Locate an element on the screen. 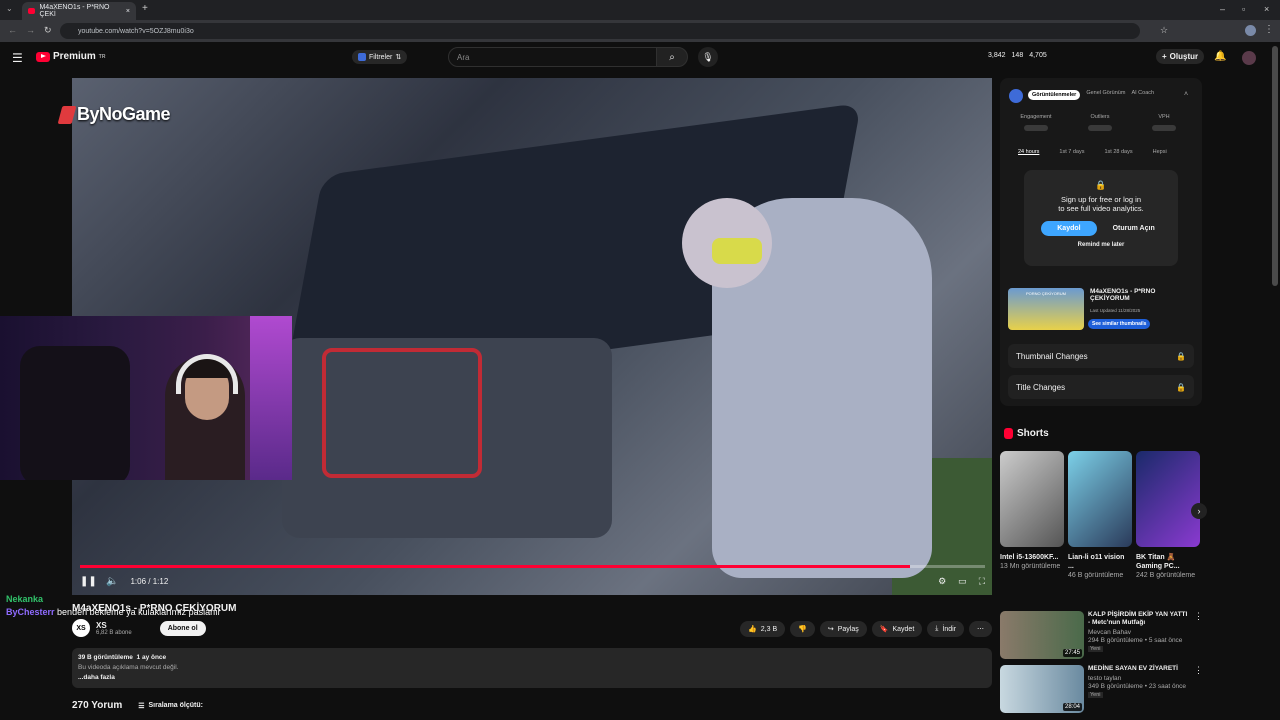 Image resolution: width=1280 pixels, height=720 pixels. rec-channel: Mevcan Bahav is located at coordinates (1138, 633).